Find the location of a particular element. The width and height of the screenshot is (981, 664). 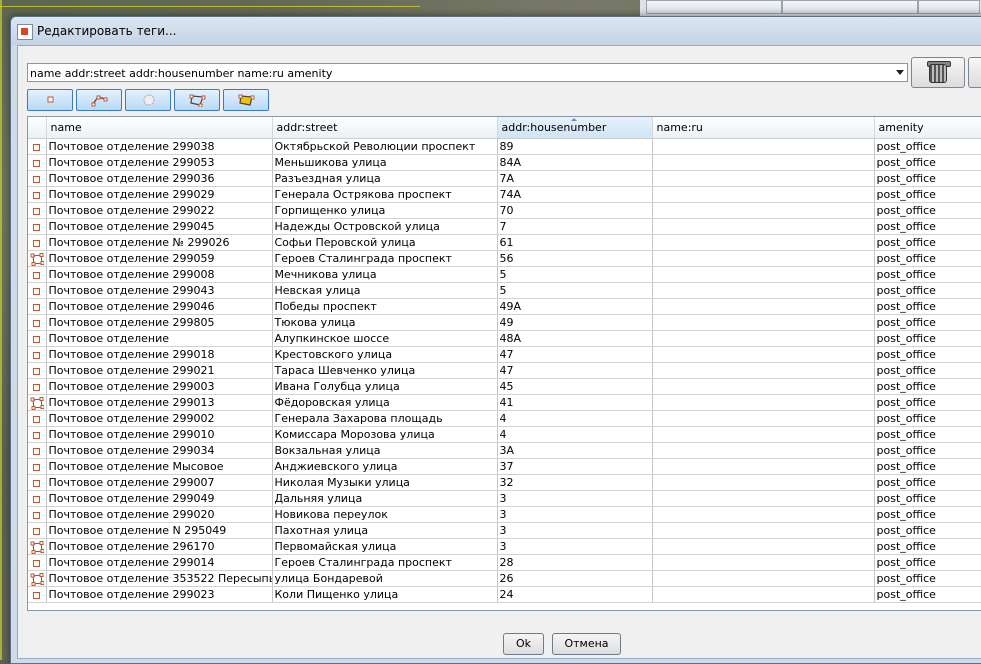

cell-addr-housenumber: 37 is located at coordinates (575, 466).